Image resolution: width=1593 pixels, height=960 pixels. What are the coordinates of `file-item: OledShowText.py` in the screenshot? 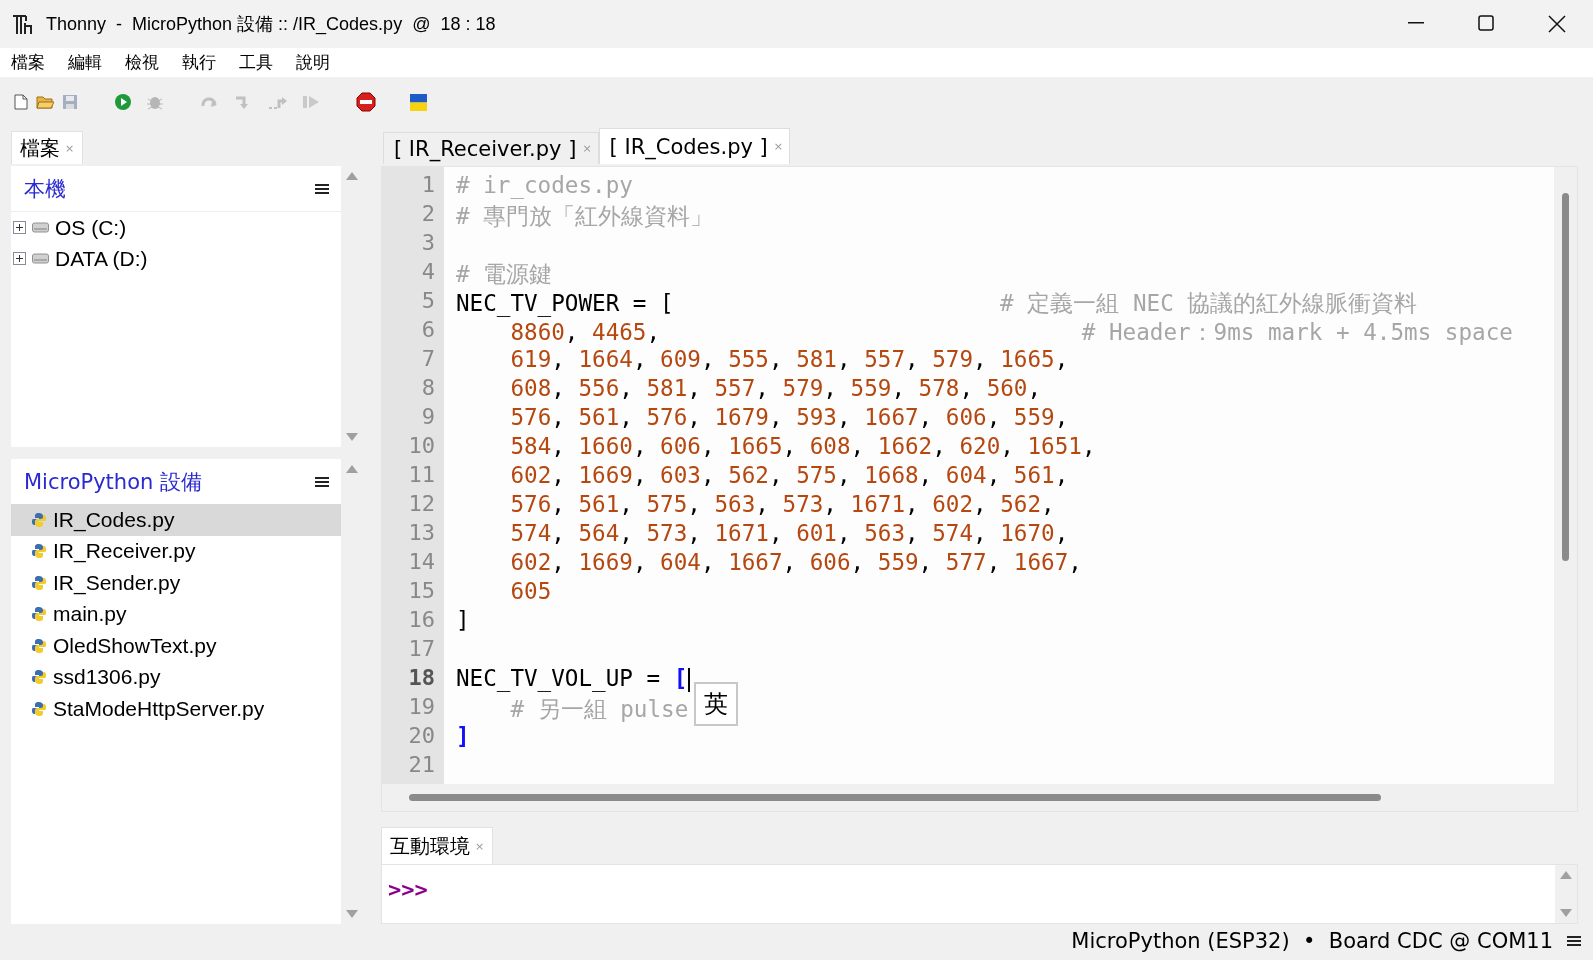 It's located at (176, 646).